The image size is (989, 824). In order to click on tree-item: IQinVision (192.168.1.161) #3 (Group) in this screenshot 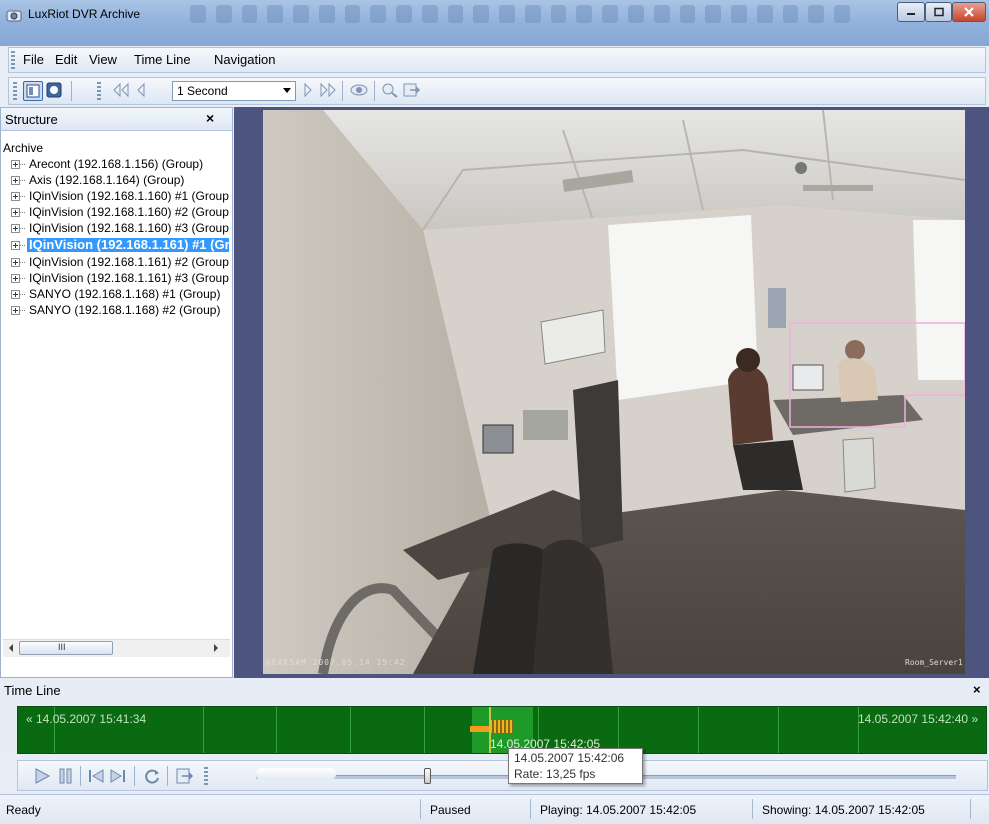, I will do `click(116, 279)`.